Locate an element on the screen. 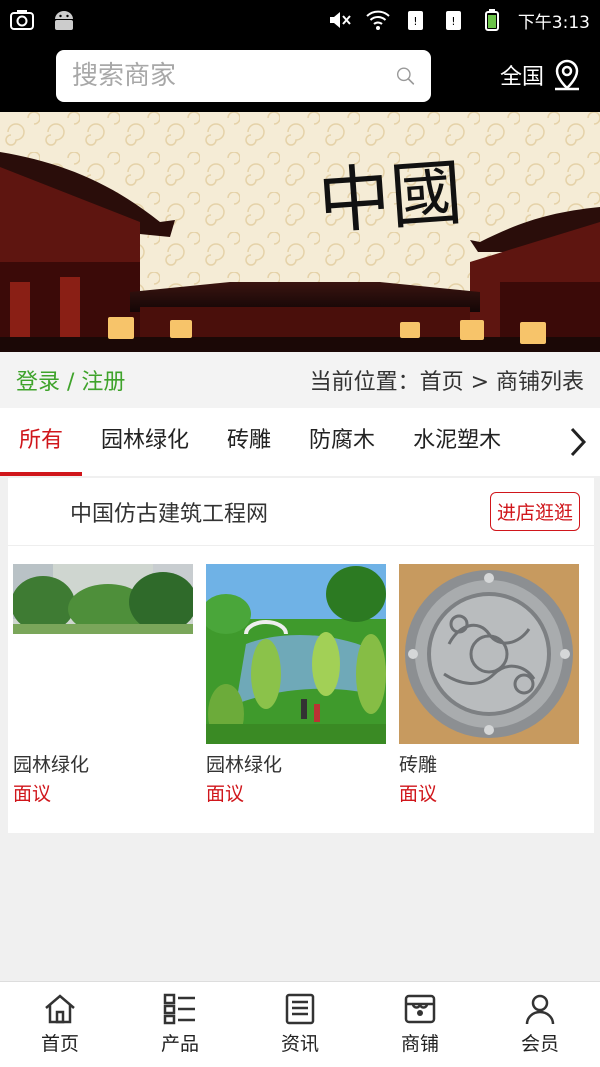  product-image-brick-carving is located at coordinates (489, 654).